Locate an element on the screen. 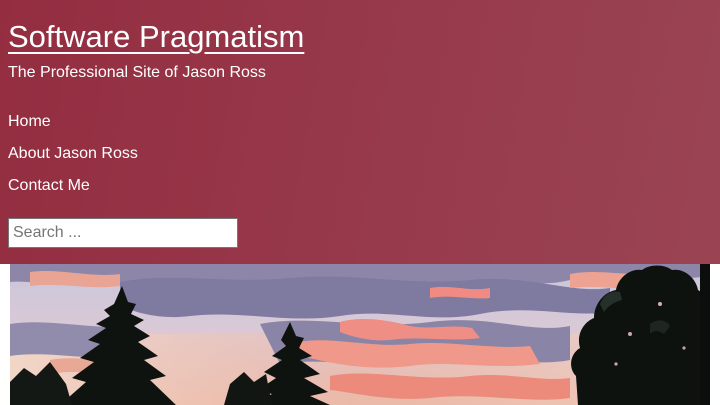 The width and height of the screenshot is (720, 405). nav-item-about: About Jason Ross is located at coordinates (73, 160).